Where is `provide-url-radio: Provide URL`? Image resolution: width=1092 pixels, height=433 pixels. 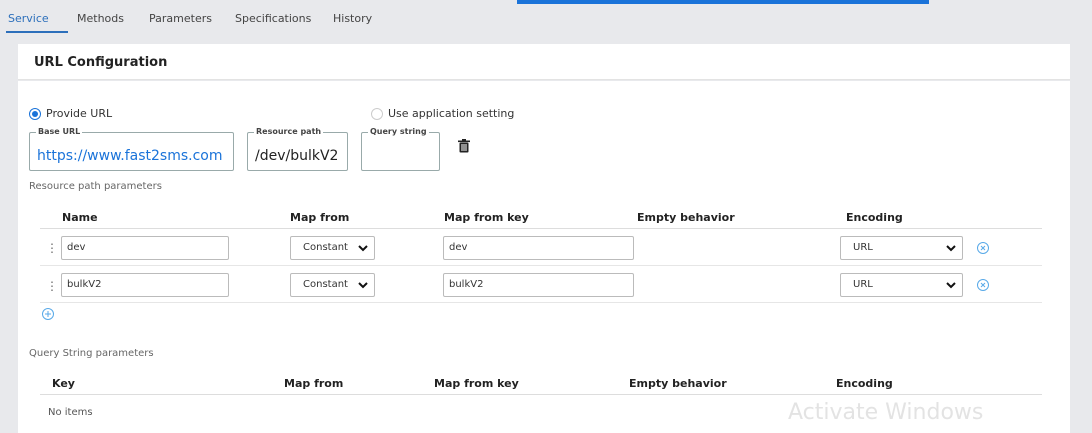 provide-url-radio: Provide URL is located at coordinates (70, 113).